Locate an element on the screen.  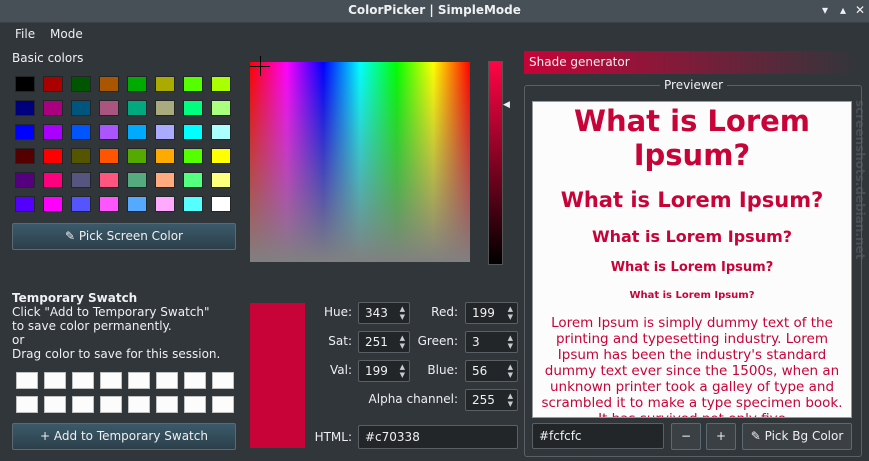
value-slider is located at coordinates (495, 163).